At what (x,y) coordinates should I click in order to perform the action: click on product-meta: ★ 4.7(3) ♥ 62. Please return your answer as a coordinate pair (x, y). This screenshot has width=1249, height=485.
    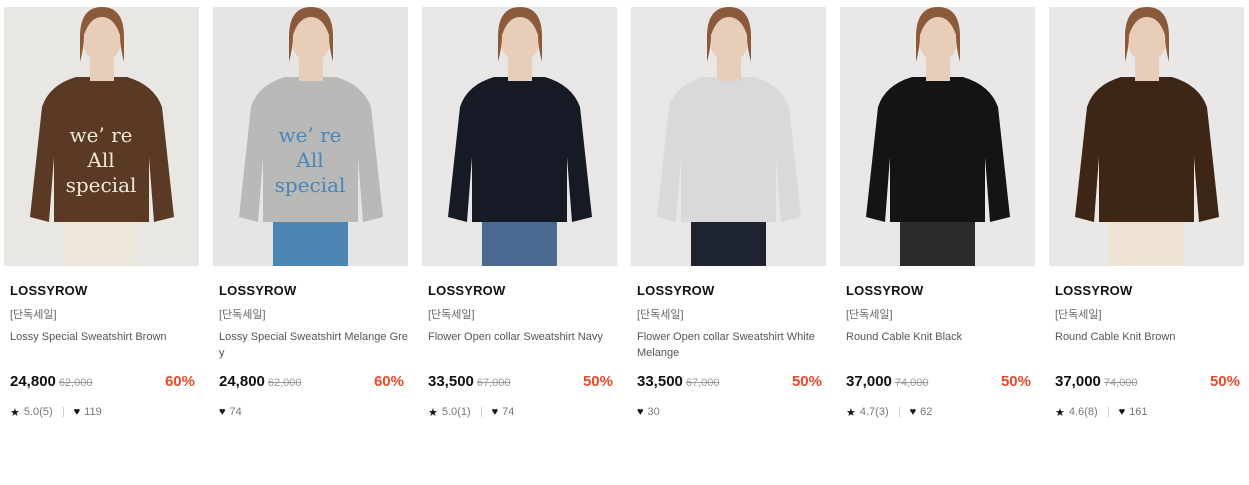
    Looking at the image, I should click on (940, 412).